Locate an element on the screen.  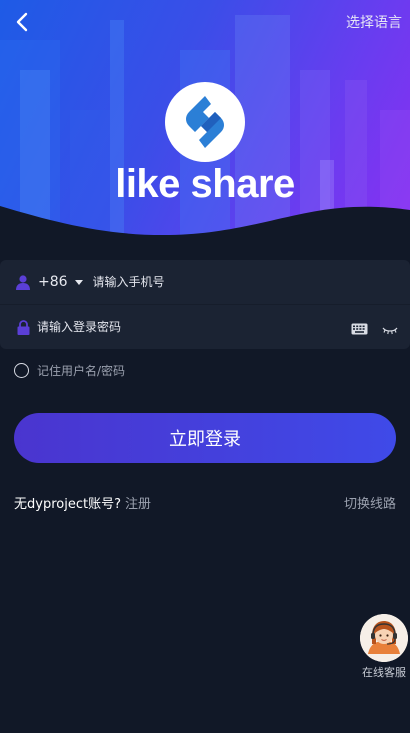
remember-label: 记住用户名/密码 is located at coordinates (81, 371).